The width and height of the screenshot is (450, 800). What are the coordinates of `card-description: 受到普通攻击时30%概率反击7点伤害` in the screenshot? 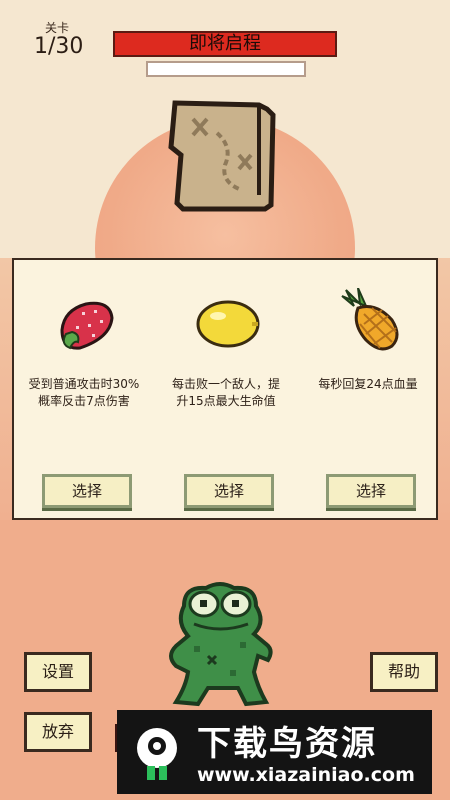 It's located at (84, 392).